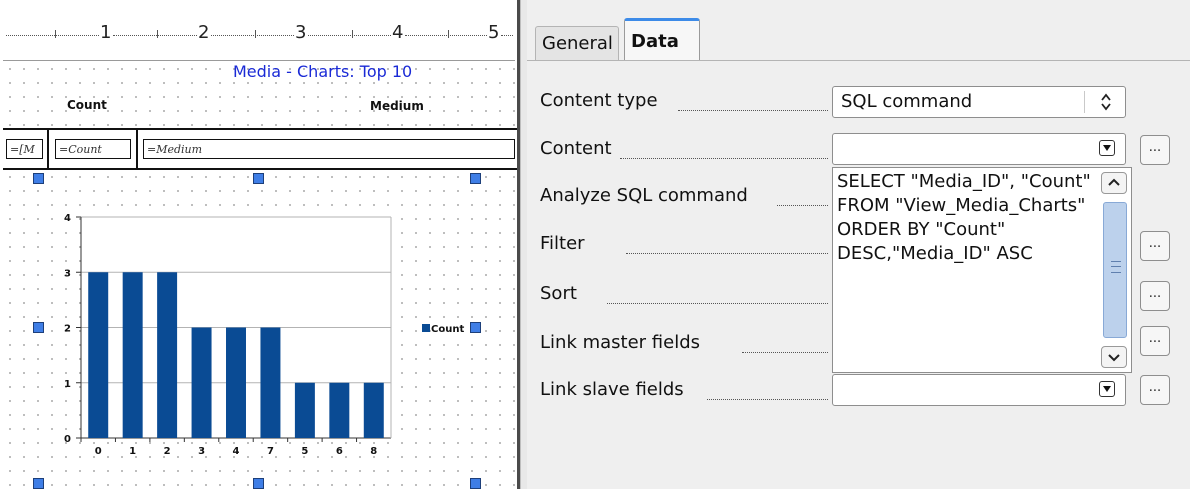 This screenshot has width=1190, height=489. What do you see at coordinates (577, 43) in the screenshot?
I see `tab-general: General` at bounding box center [577, 43].